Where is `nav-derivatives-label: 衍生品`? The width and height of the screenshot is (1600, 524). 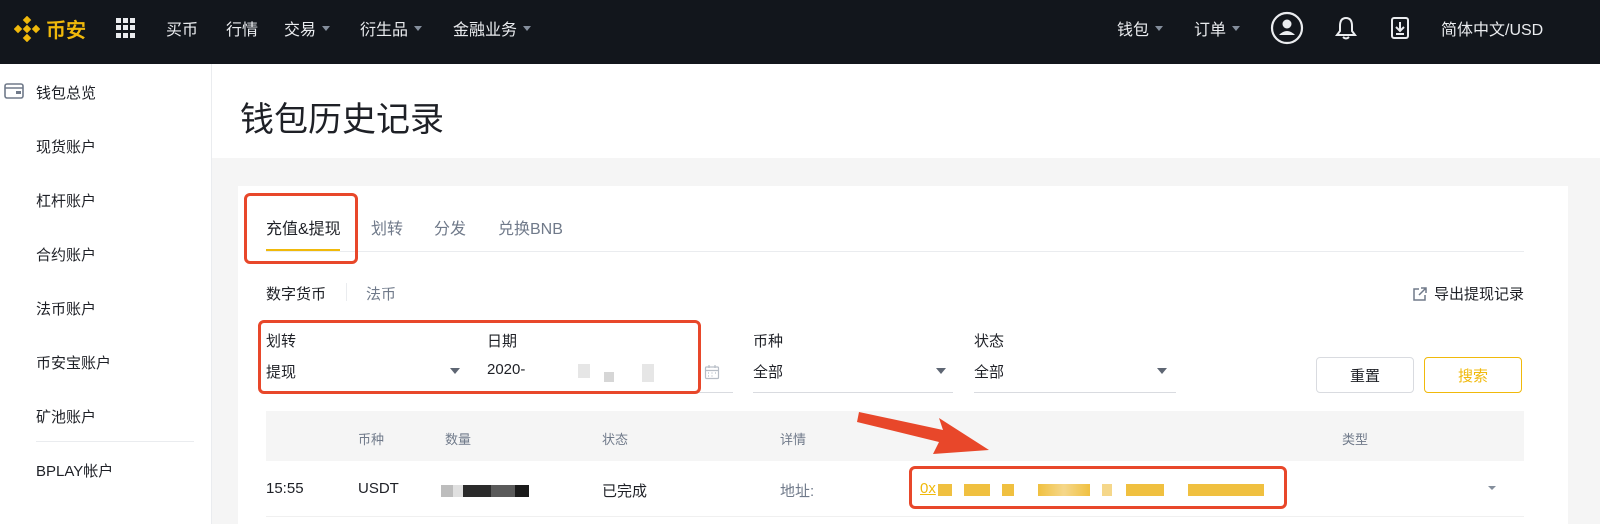 nav-derivatives-label: 衍生品 is located at coordinates (384, 30).